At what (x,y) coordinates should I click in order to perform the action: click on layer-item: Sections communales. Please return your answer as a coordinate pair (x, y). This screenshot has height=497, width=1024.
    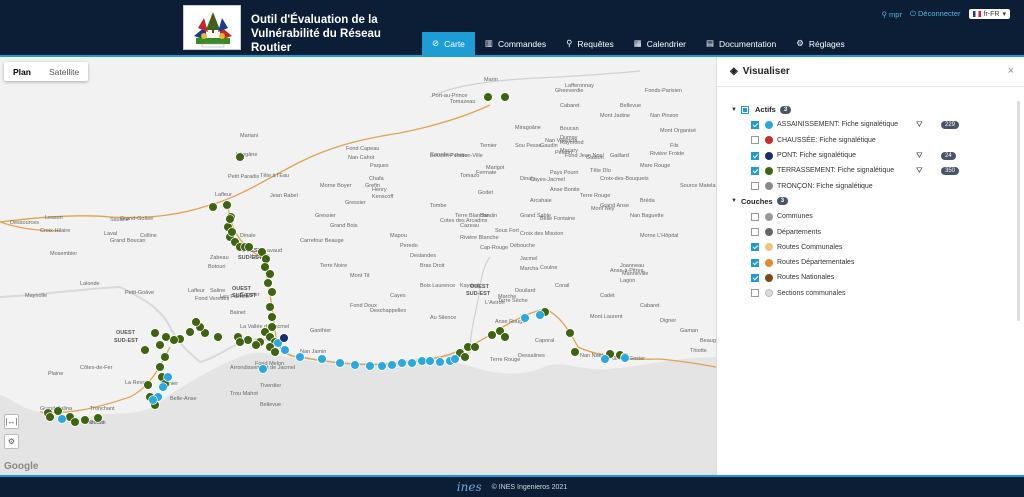
    Looking at the image, I should click on (868, 293).